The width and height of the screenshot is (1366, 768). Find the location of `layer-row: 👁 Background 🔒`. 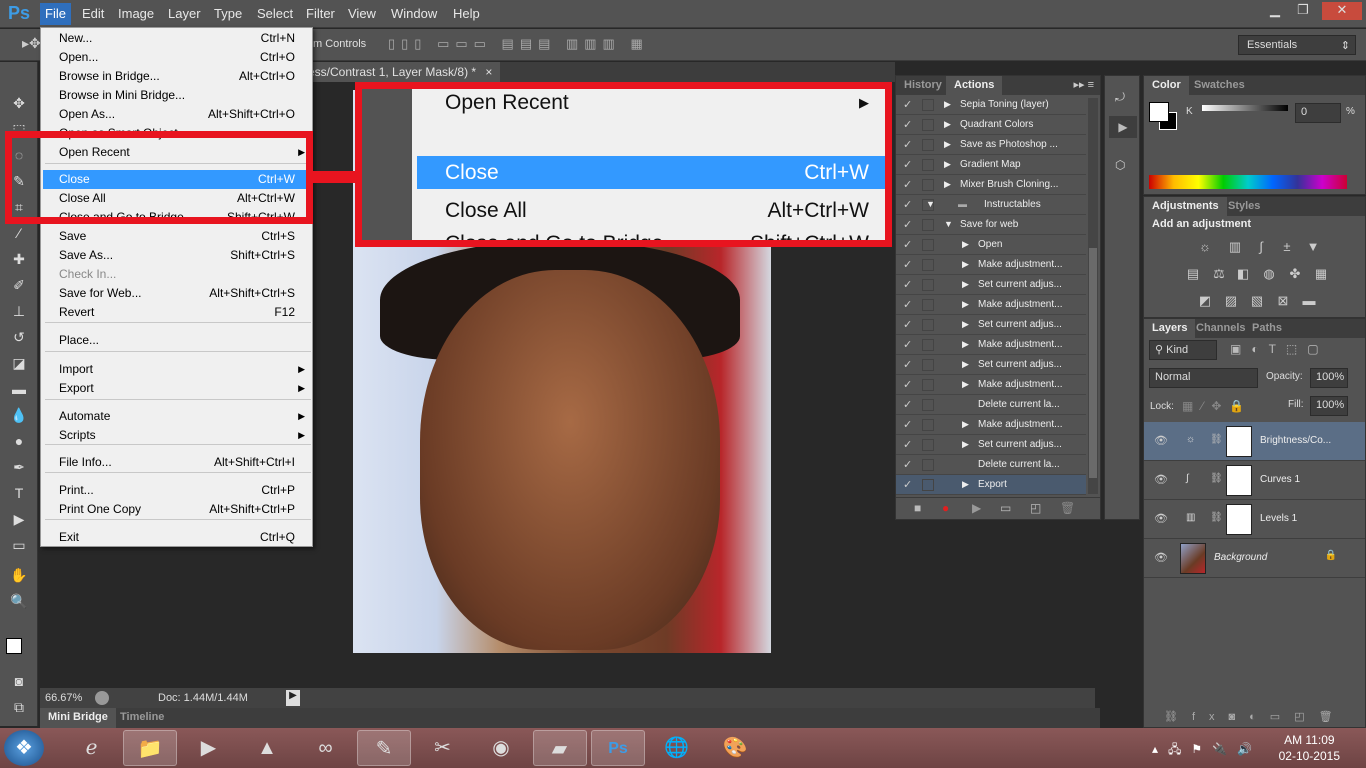

layer-row: 👁 Background 🔒 is located at coordinates (1254, 558).